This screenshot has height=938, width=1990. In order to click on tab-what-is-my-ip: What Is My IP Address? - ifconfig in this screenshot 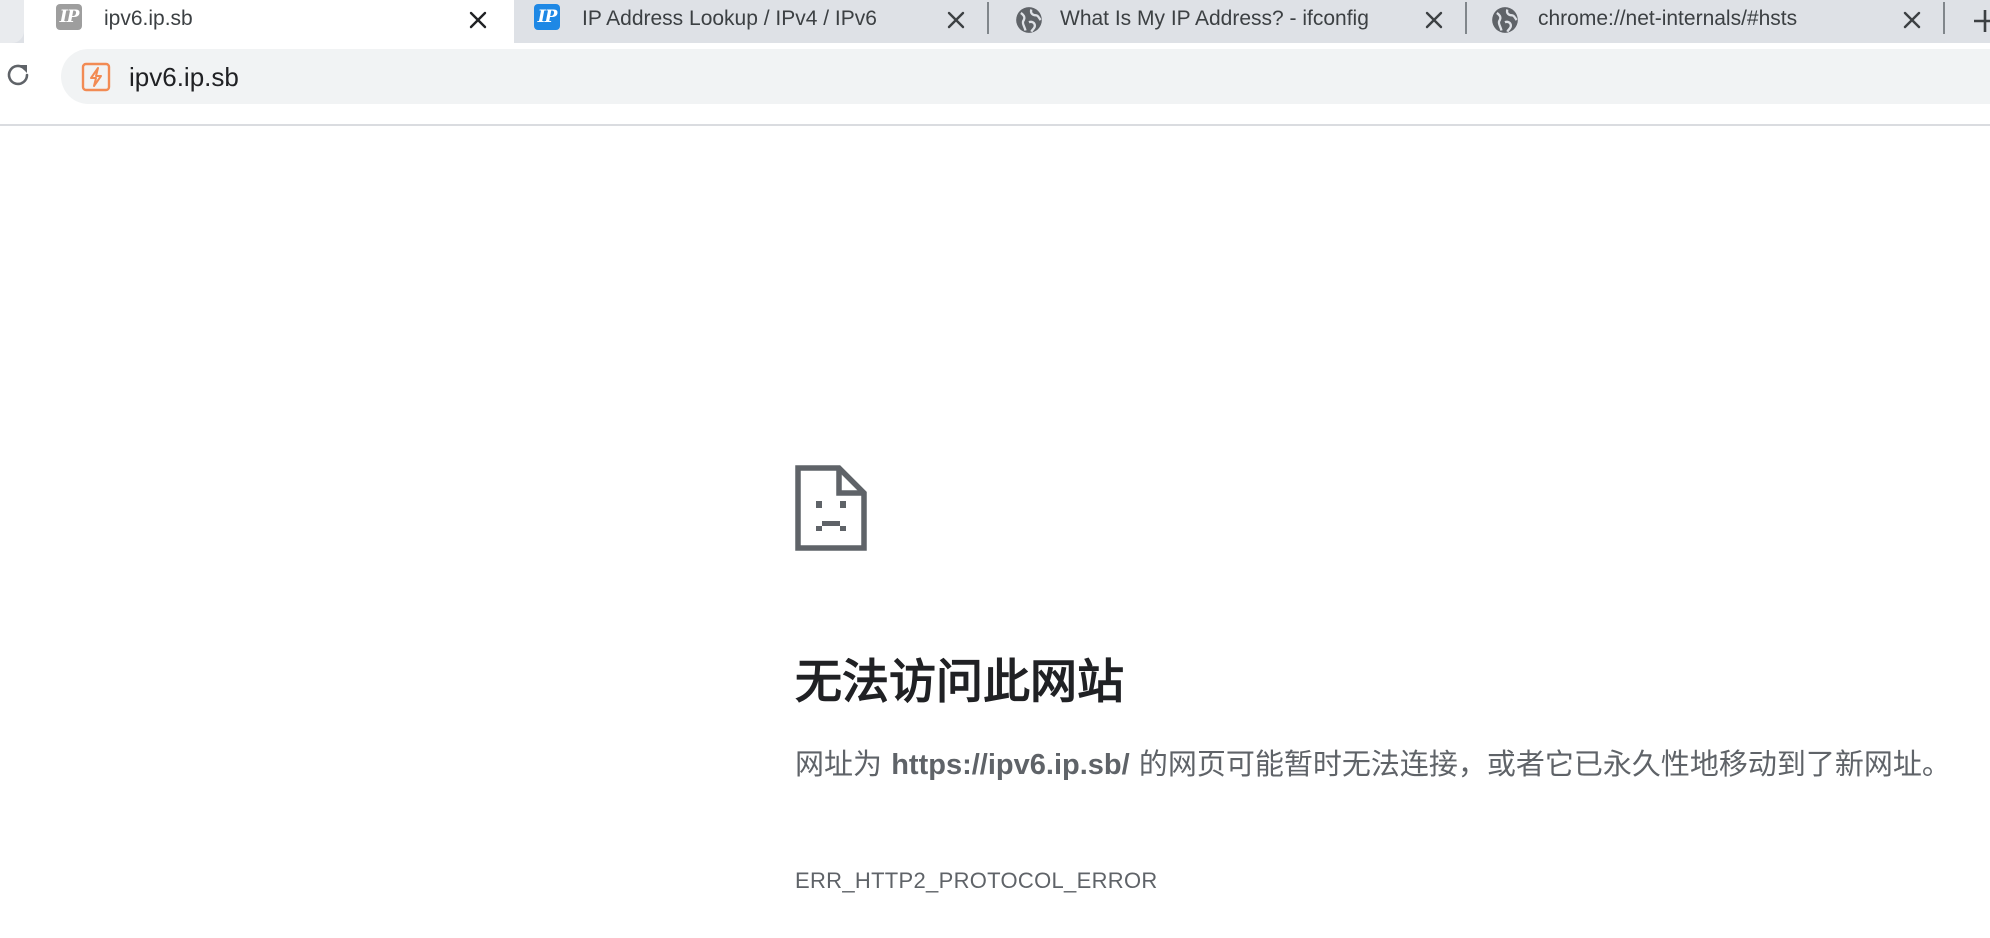, I will do `click(1228, 21)`.